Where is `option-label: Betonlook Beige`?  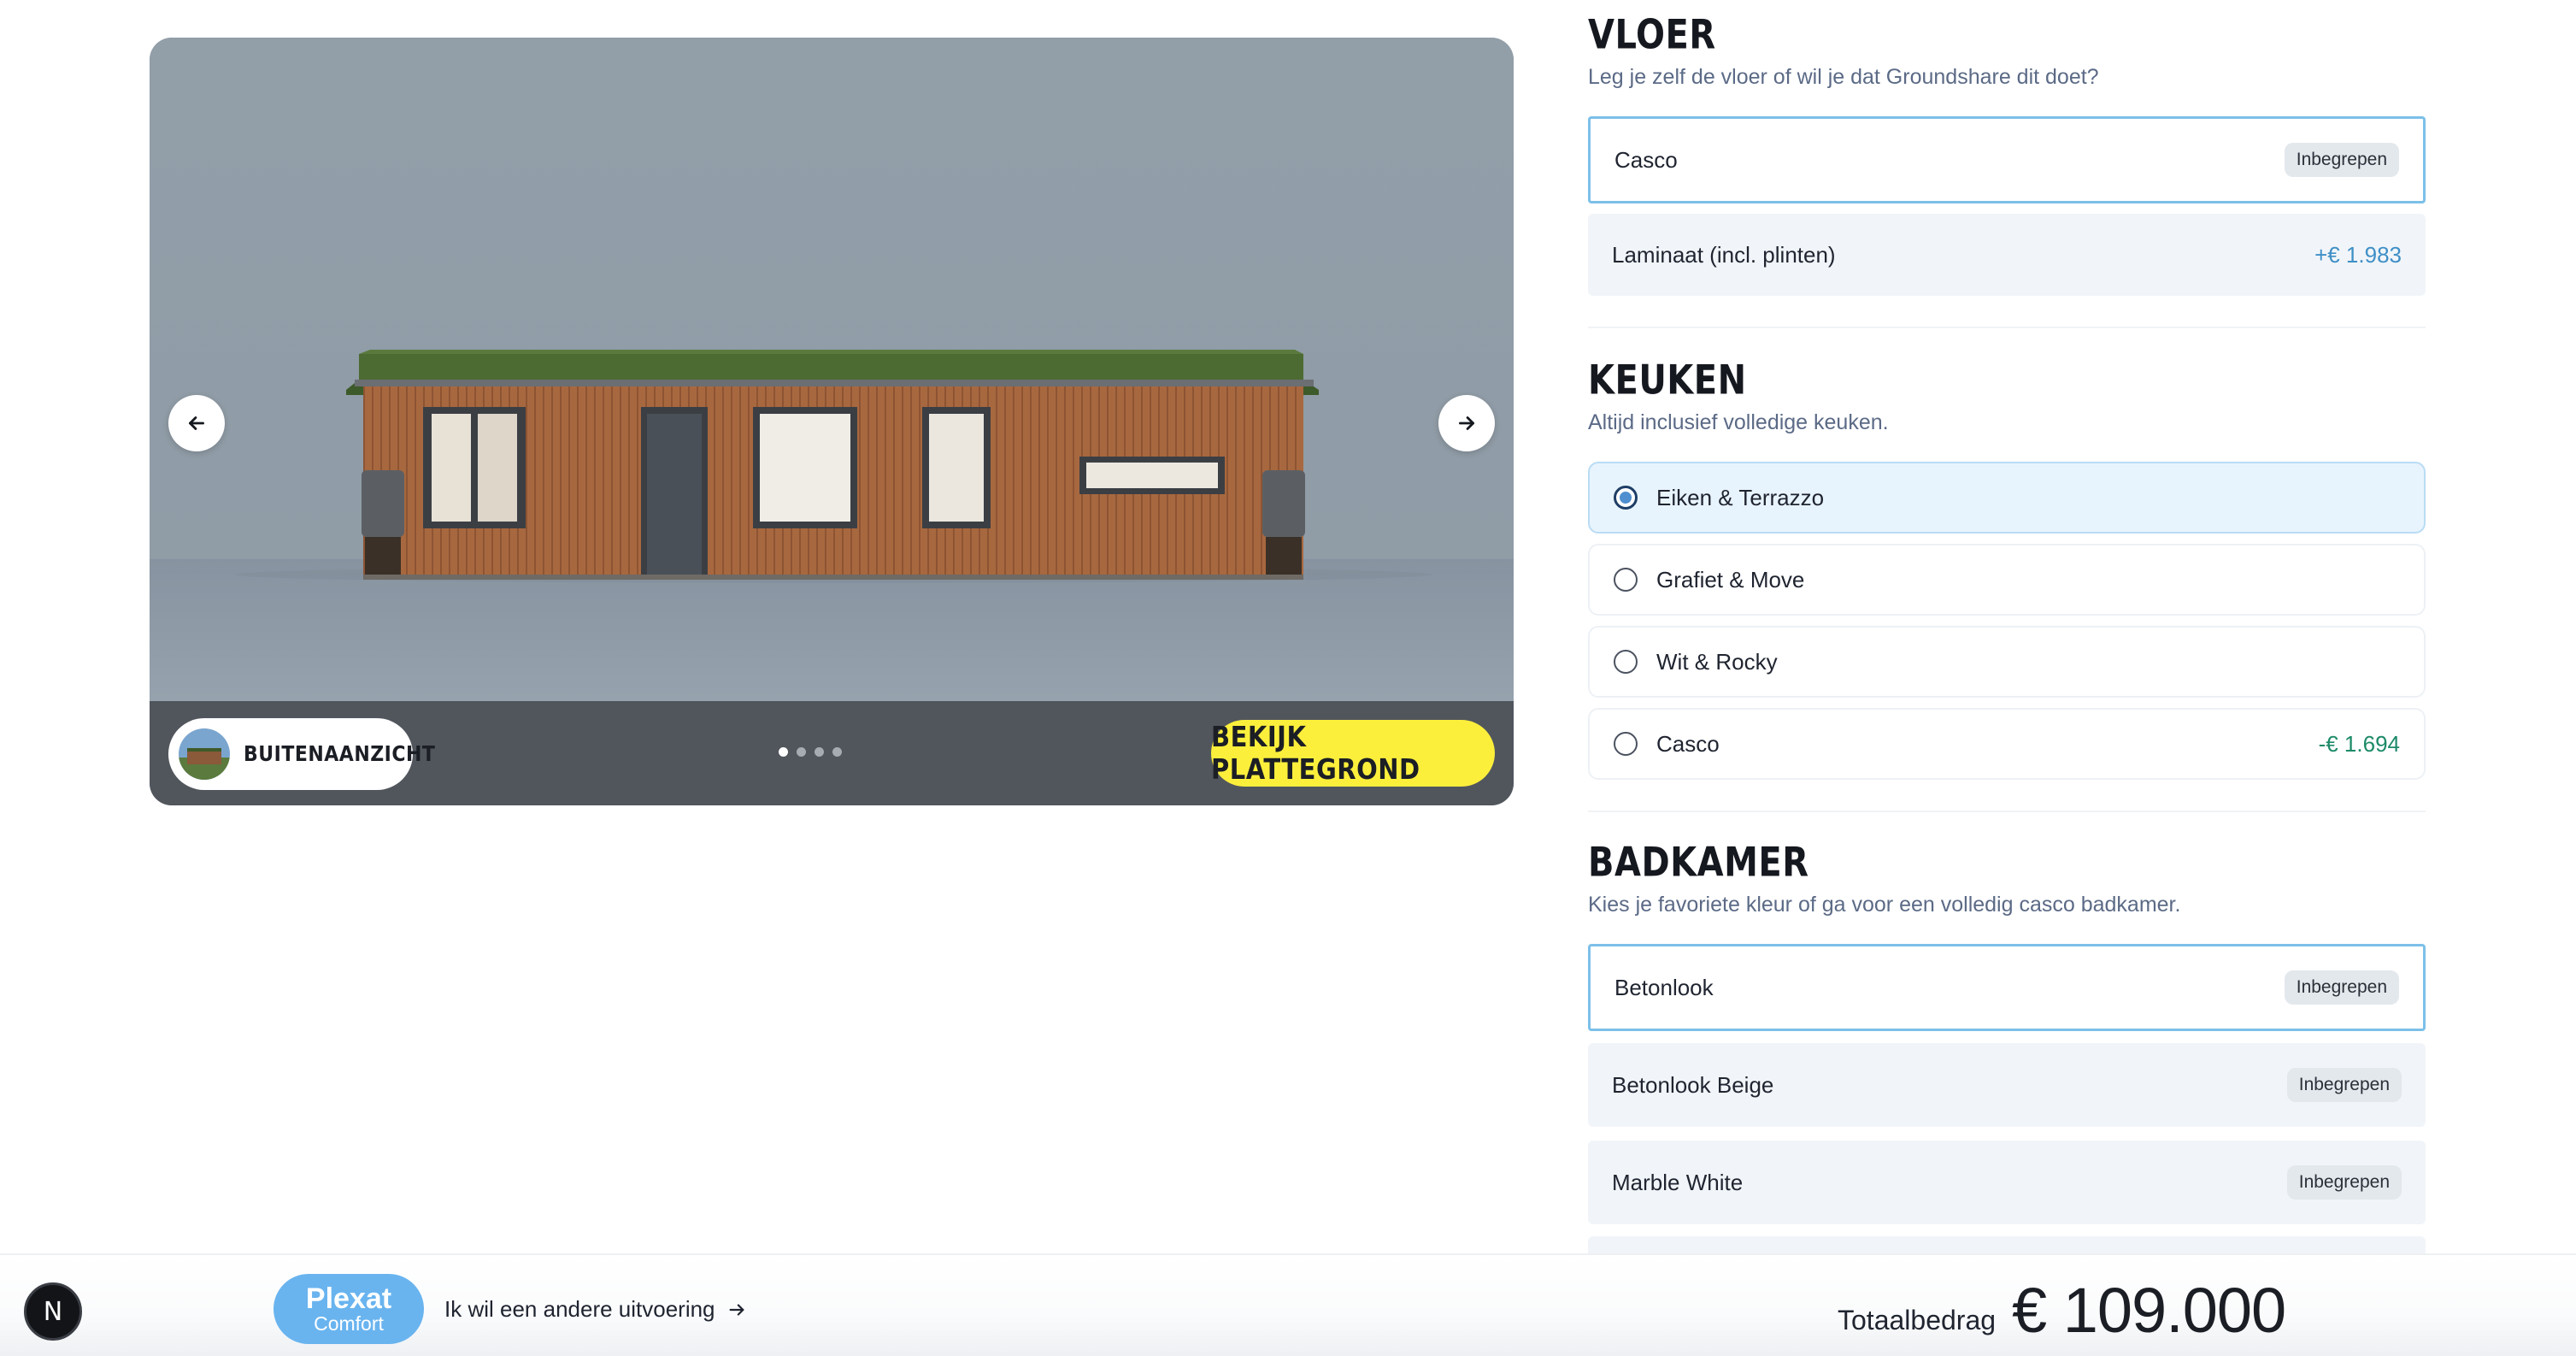 option-label: Betonlook Beige is located at coordinates (1693, 1084).